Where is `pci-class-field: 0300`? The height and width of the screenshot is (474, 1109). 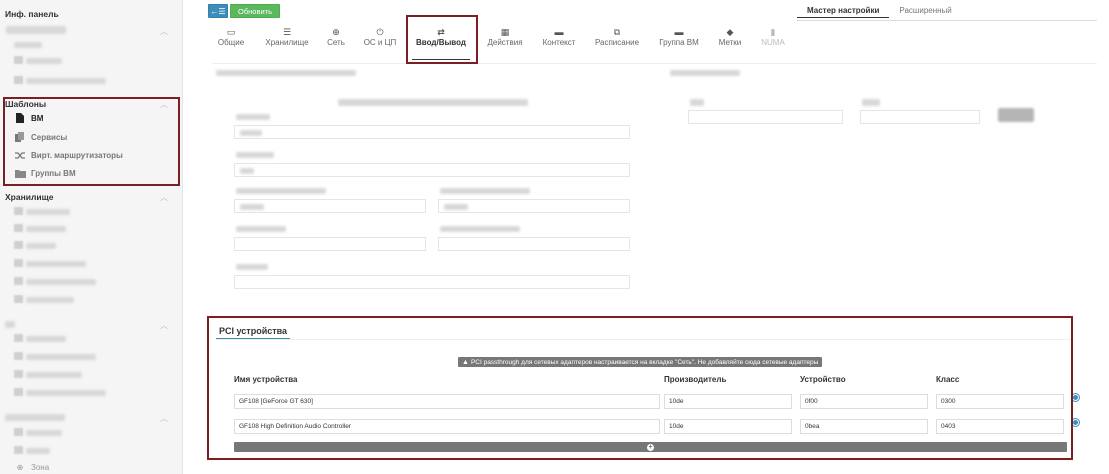 pci-class-field: 0300 is located at coordinates (1000, 401).